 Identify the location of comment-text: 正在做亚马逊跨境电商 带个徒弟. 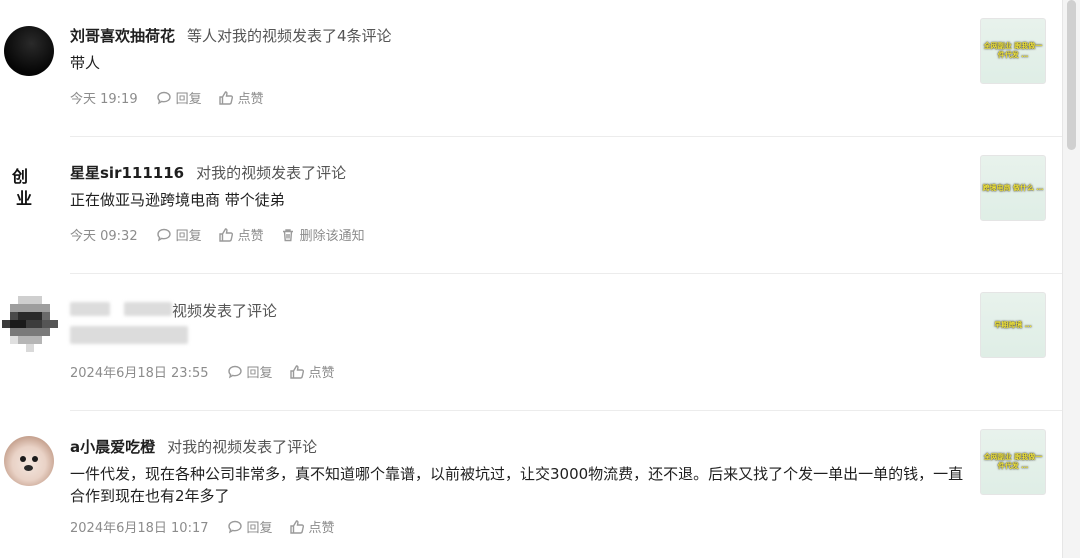
(177, 200).